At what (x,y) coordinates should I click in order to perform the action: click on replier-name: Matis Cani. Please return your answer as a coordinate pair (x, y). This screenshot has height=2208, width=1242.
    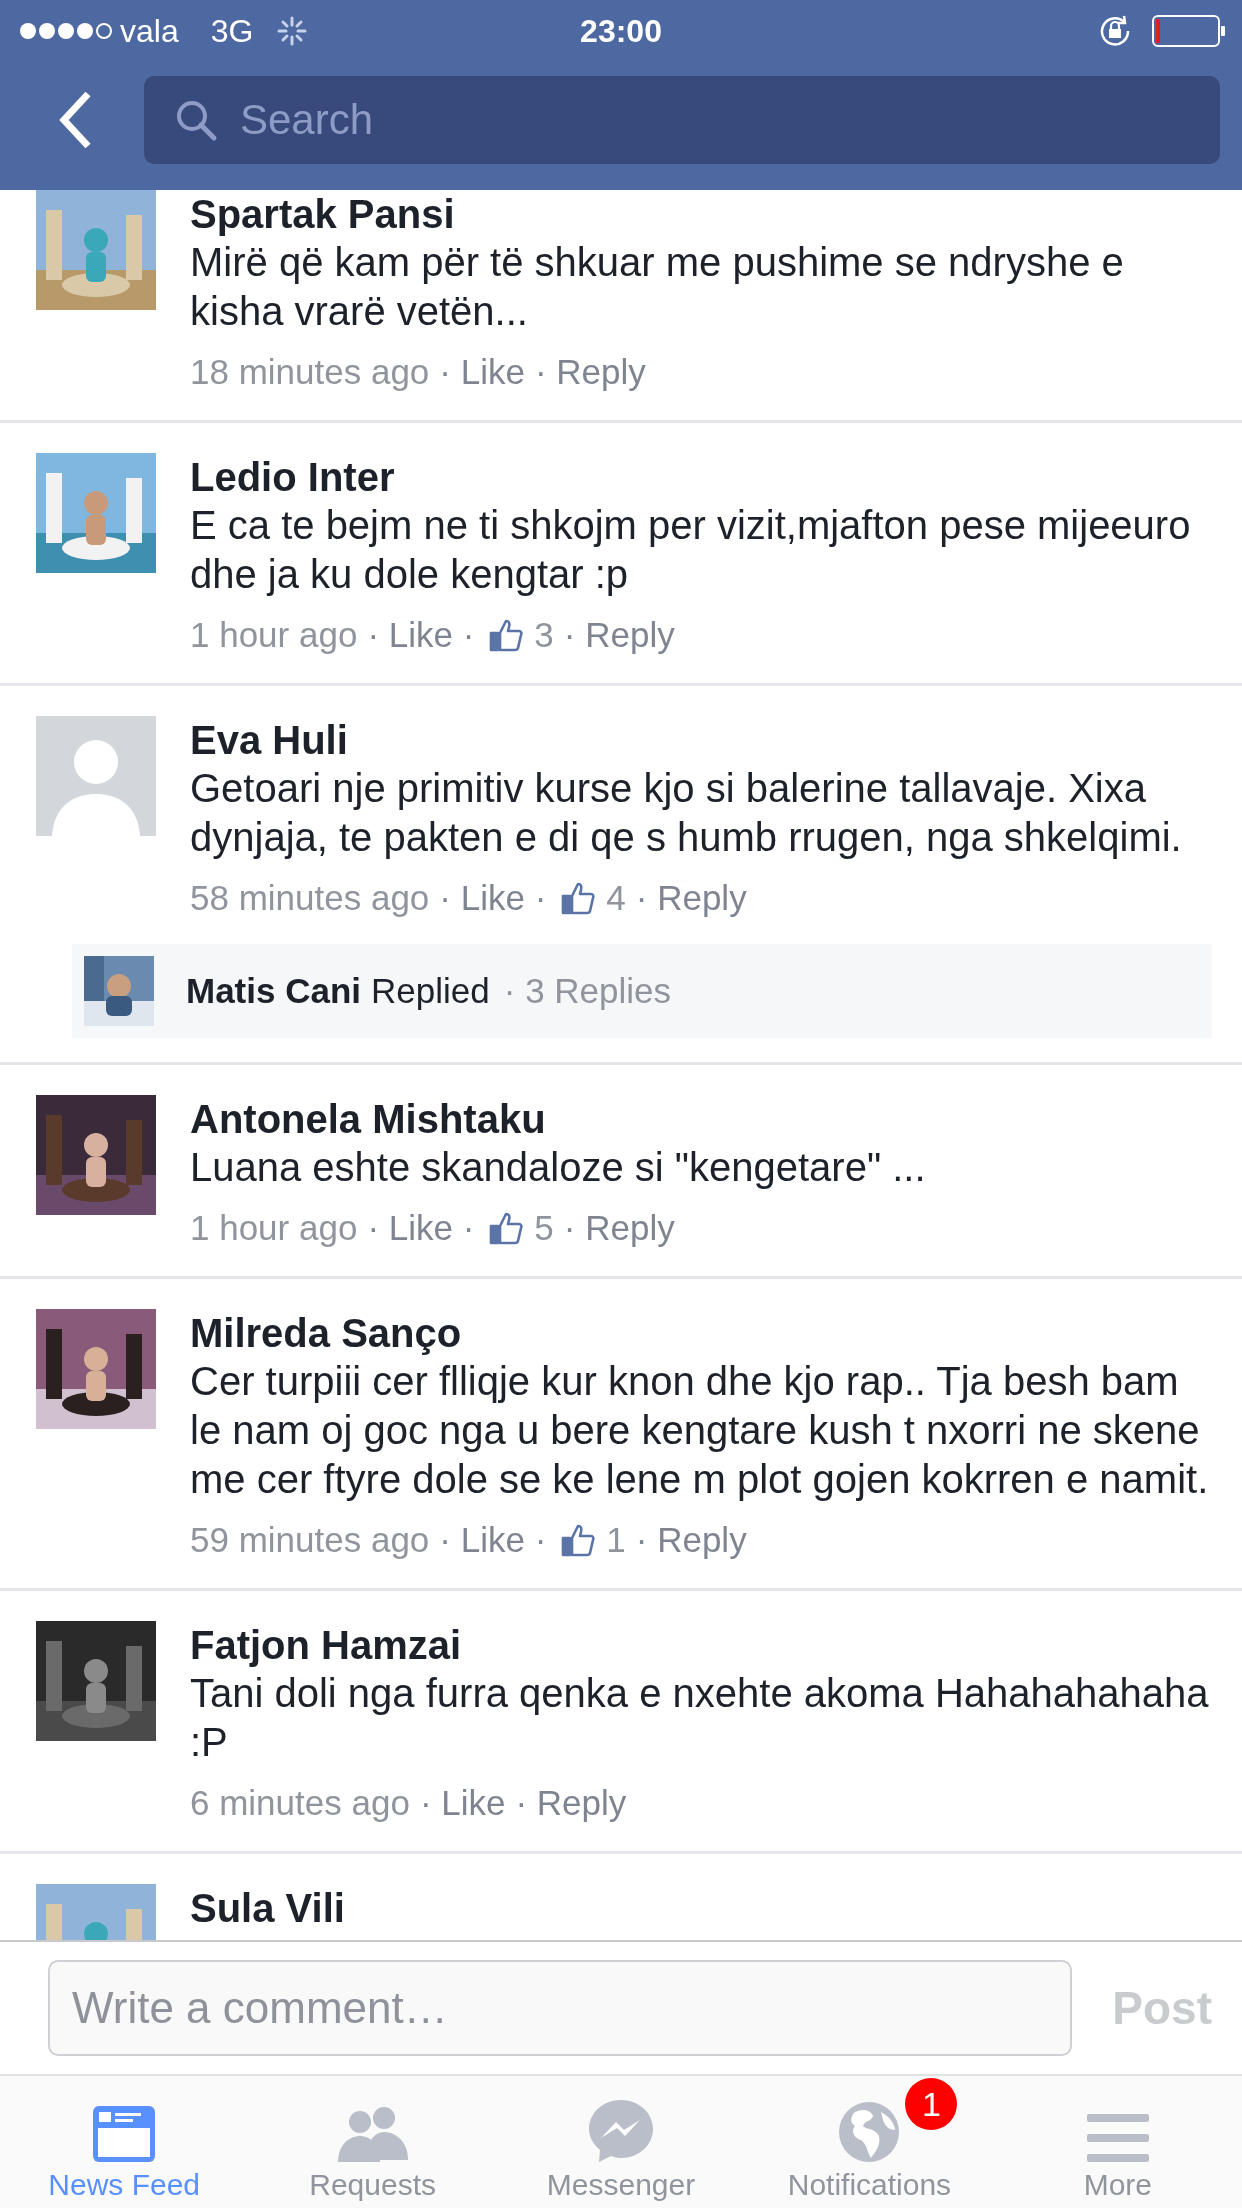
    Looking at the image, I should click on (274, 991).